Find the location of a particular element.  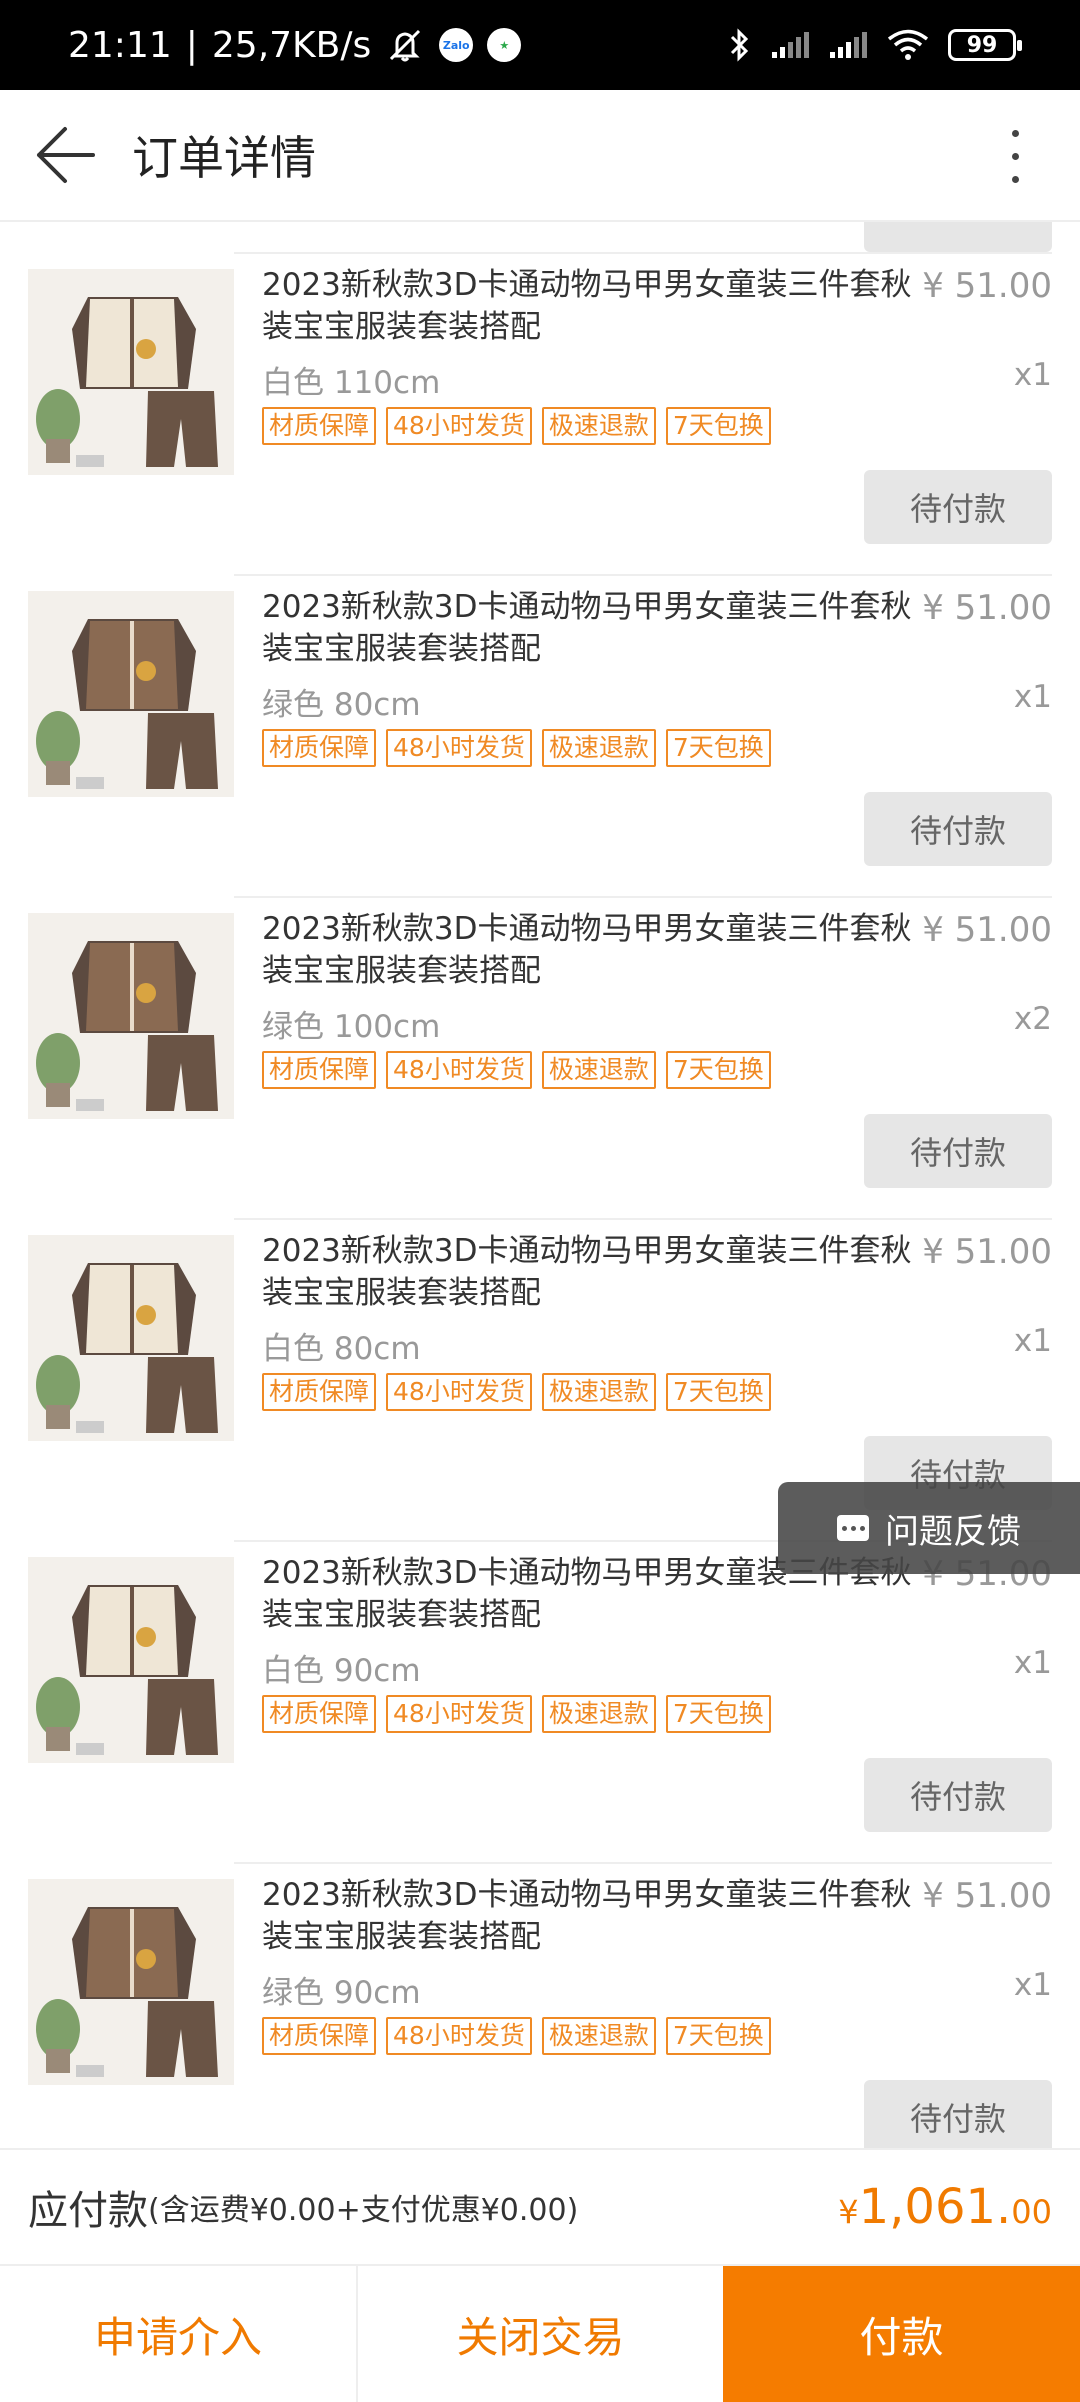

zalo-icon: Zalo is located at coordinates (456, 45).